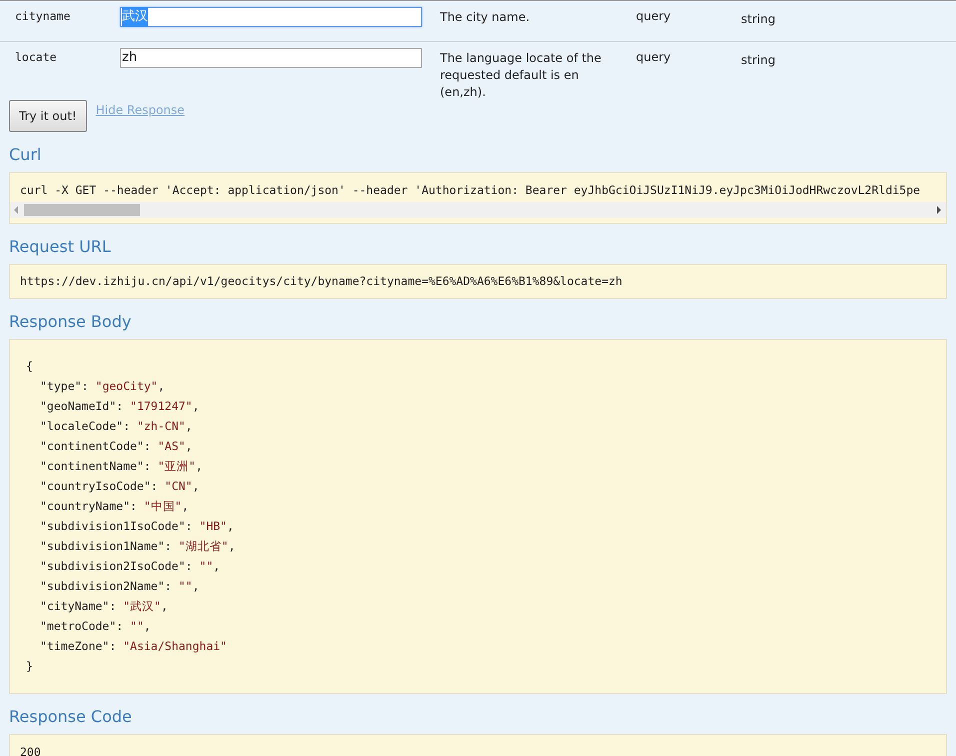 This screenshot has width=956, height=756. What do you see at coordinates (485, 17) in the screenshot?
I see `parameter-description: The city name.` at bounding box center [485, 17].